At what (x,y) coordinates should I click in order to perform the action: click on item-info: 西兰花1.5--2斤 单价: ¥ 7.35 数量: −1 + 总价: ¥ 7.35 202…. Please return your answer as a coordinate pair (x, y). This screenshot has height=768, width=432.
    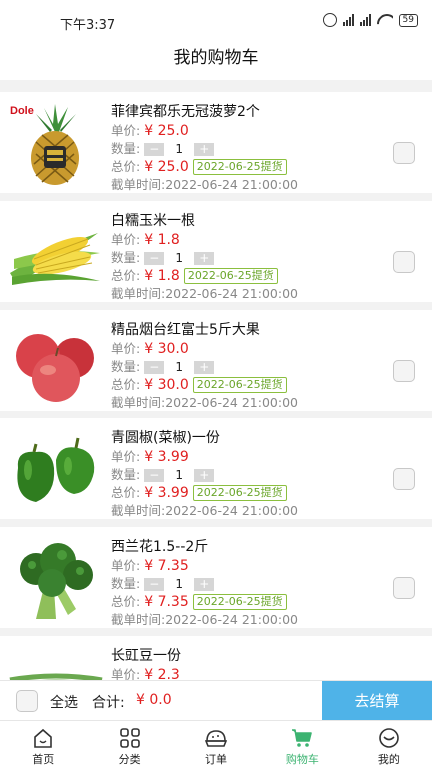
    Looking at the image, I should click on (241, 583).